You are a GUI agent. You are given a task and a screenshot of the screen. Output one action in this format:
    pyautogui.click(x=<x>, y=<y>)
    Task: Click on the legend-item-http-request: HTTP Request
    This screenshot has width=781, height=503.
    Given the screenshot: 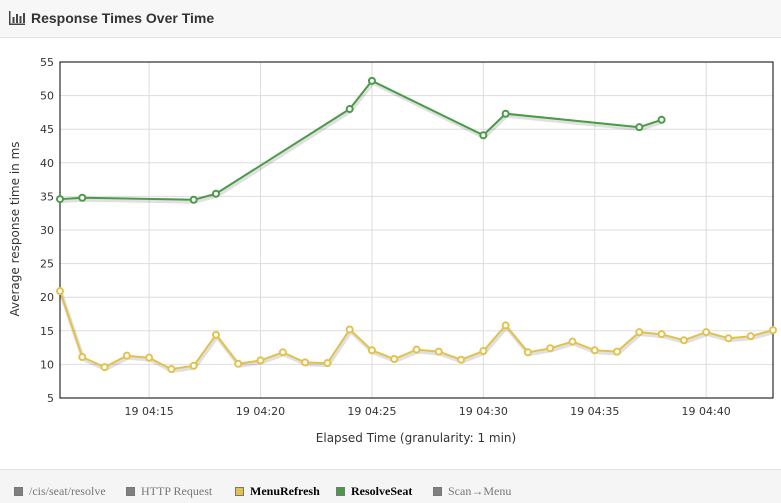 What is the action you would take?
    pyautogui.click(x=169, y=491)
    